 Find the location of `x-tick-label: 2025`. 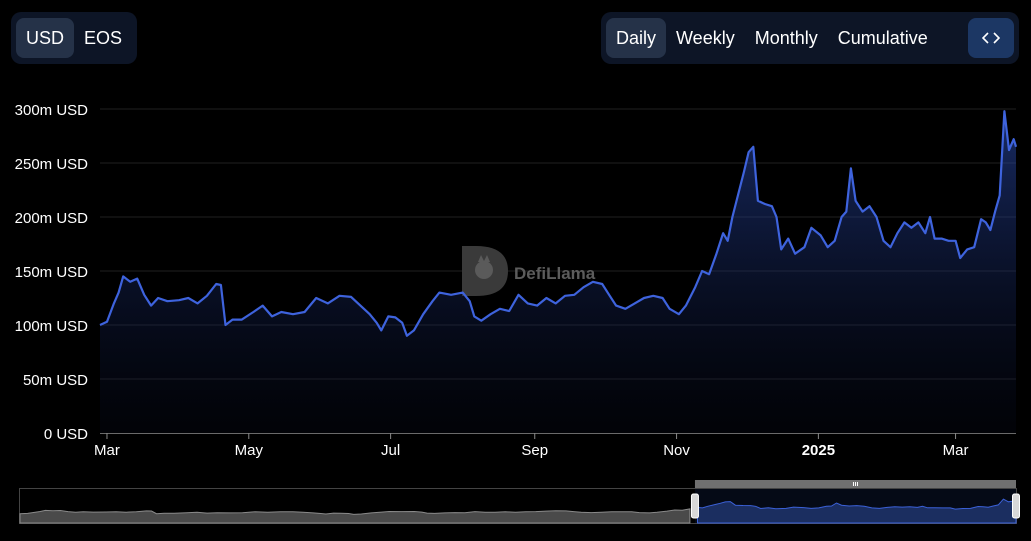

x-tick-label: 2025 is located at coordinates (818, 450).